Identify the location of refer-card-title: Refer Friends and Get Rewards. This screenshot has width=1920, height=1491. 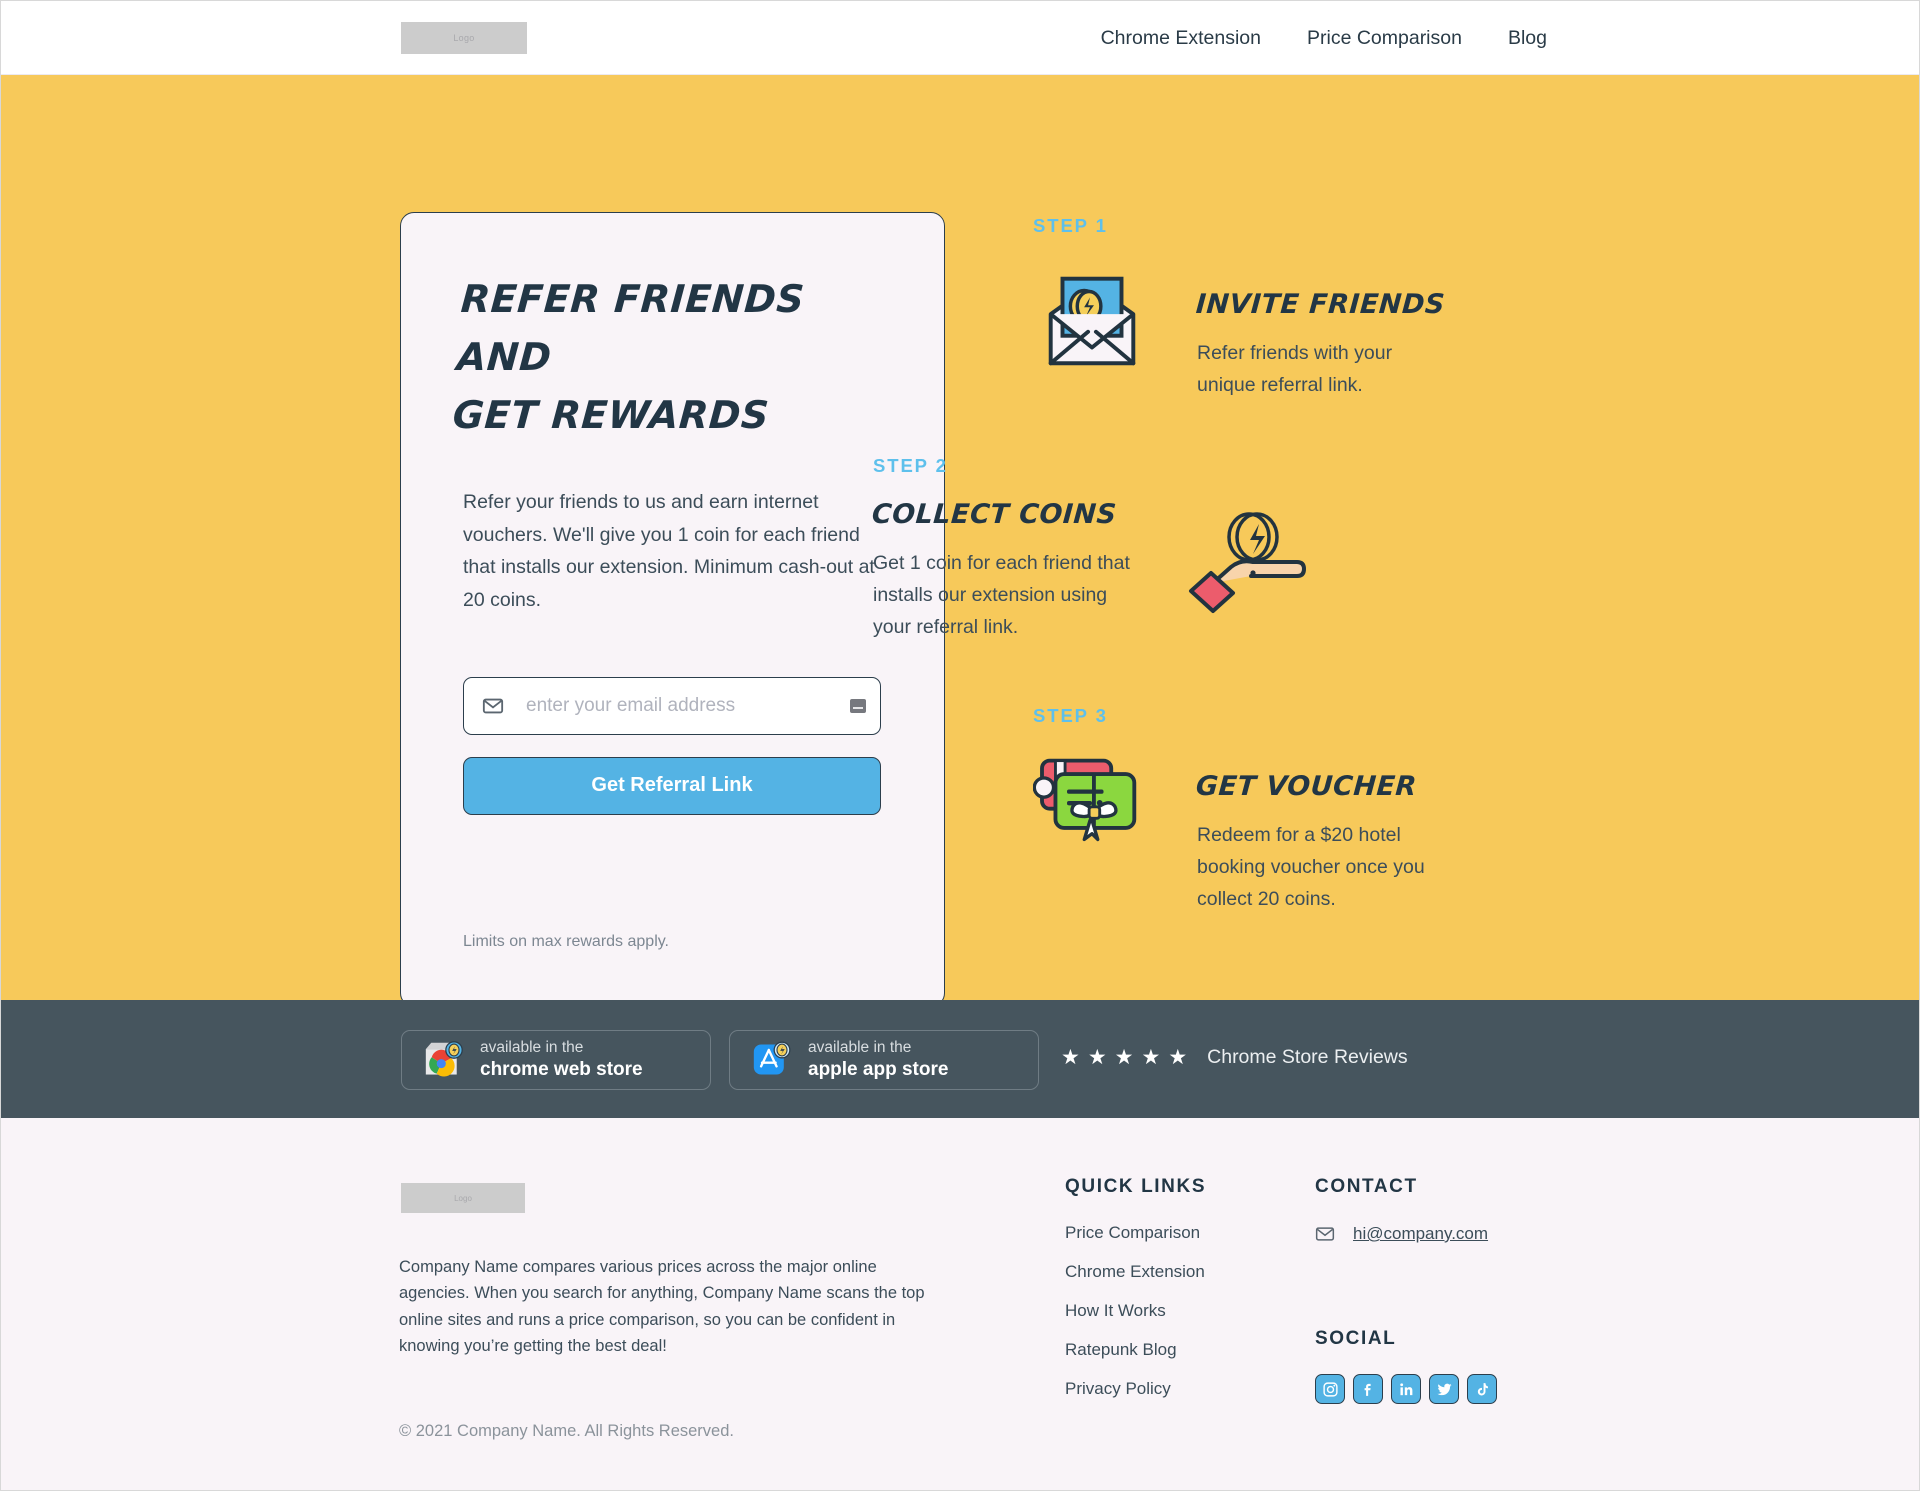
(666, 357).